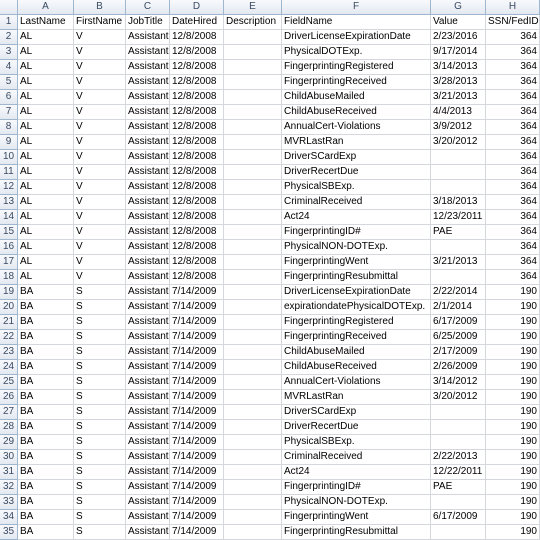 Image resolution: width=540 pixels, height=540 pixels. What do you see at coordinates (356, 502) in the screenshot?
I see `cell: PhysicalNON-DOTExp.` at bounding box center [356, 502].